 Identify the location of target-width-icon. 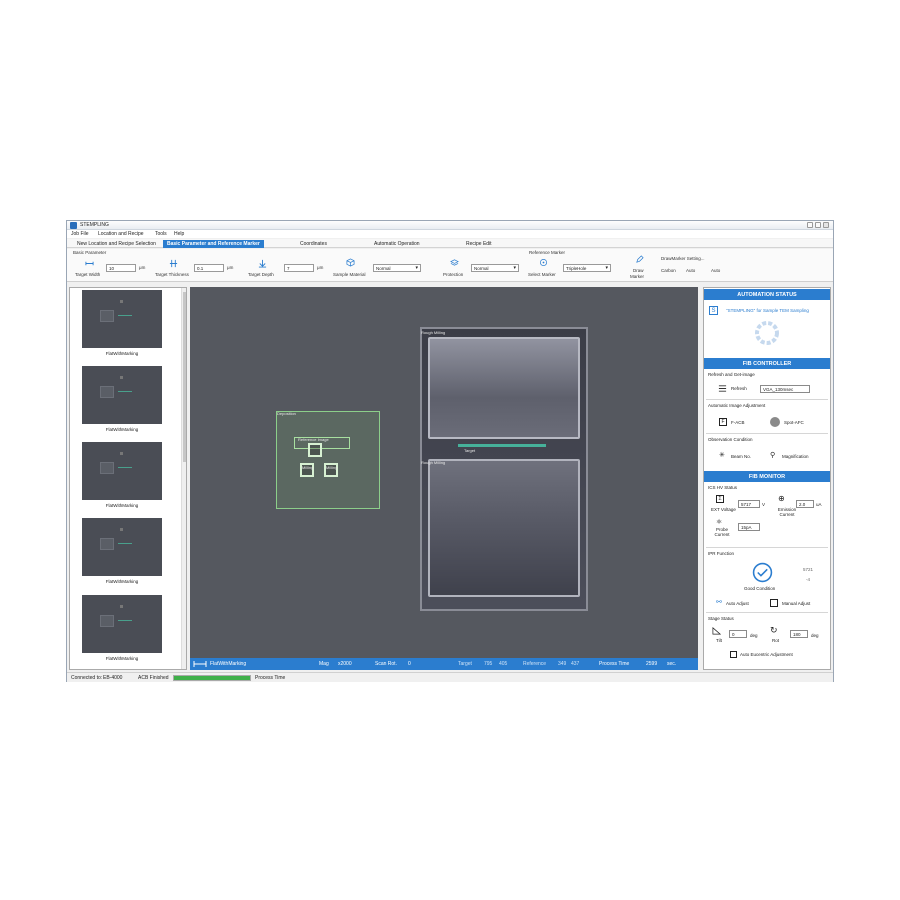
(89, 263).